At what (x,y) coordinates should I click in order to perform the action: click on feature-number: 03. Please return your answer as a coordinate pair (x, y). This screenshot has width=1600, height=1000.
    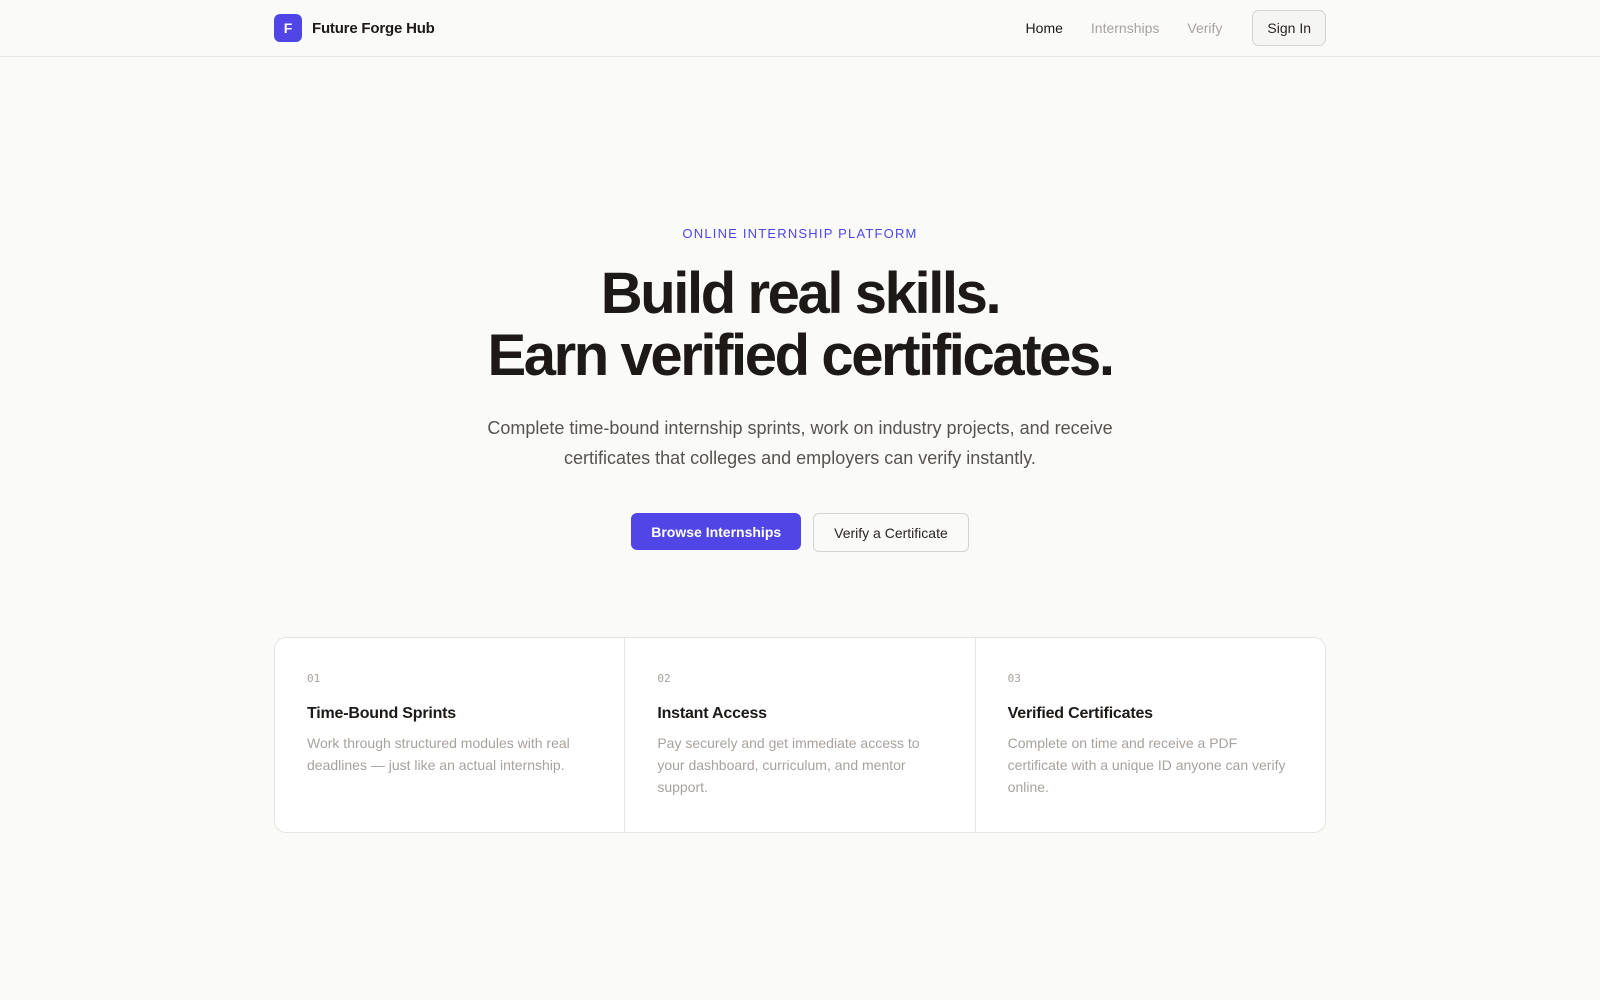
    Looking at the image, I should click on (1014, 678).